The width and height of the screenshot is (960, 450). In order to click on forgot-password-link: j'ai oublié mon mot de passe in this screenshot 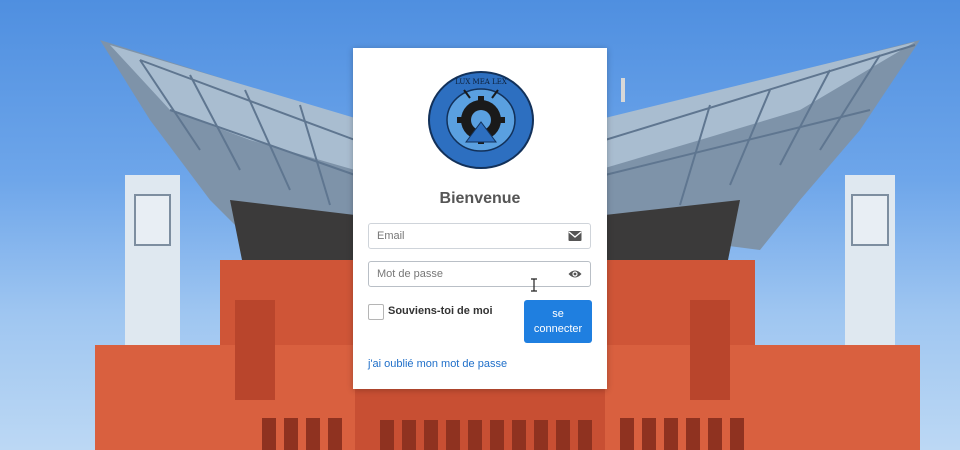, I will do `click(437, 364)`.